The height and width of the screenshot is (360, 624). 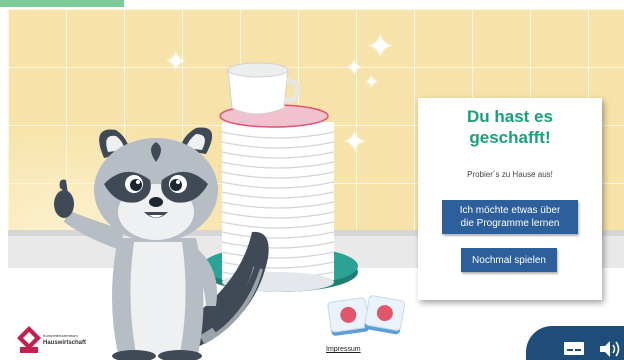 What do you see at coordinates (62, 3) in the screenshot?
I see `top-accent-bar` at bounding box center [62, 3].